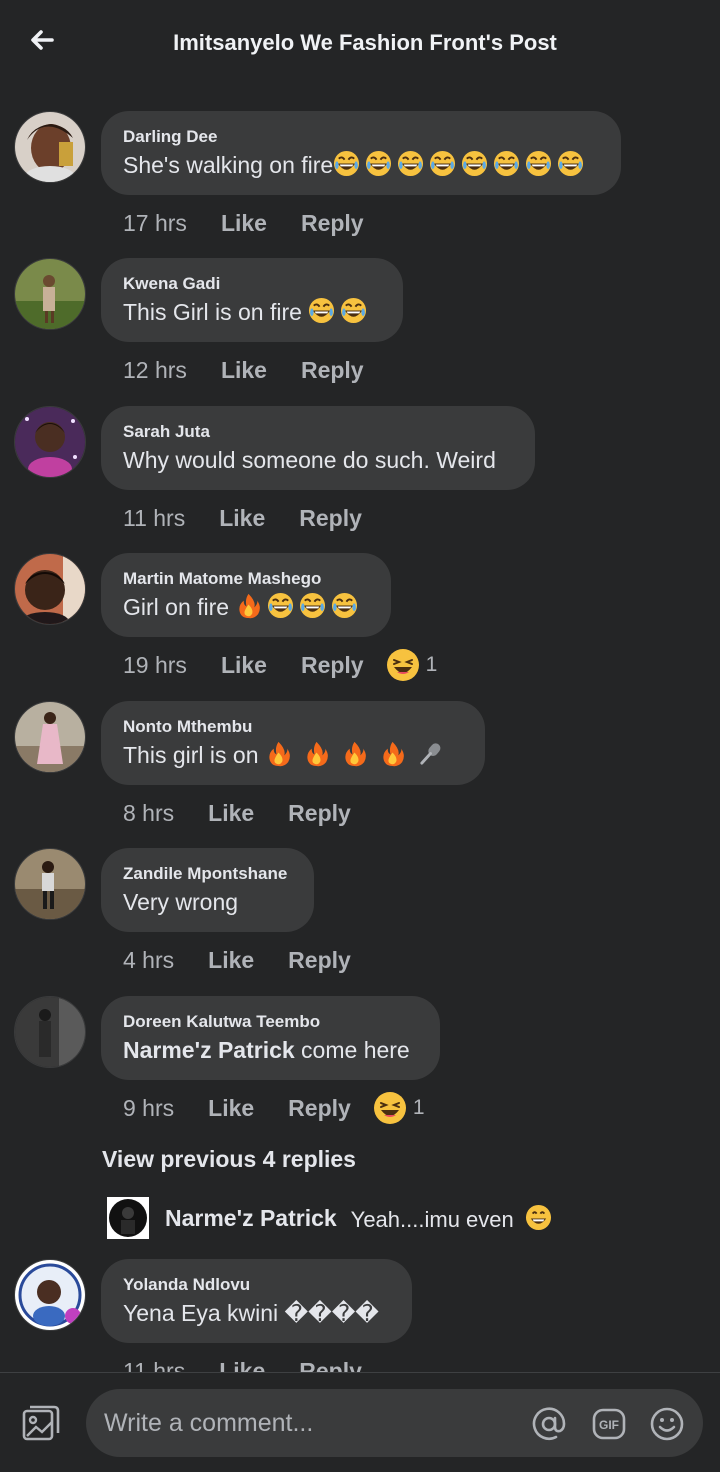  Describe the element at coordinates (435, 1219) in the screenshot. I see `reply-body: Yeah....imu even` at that location.